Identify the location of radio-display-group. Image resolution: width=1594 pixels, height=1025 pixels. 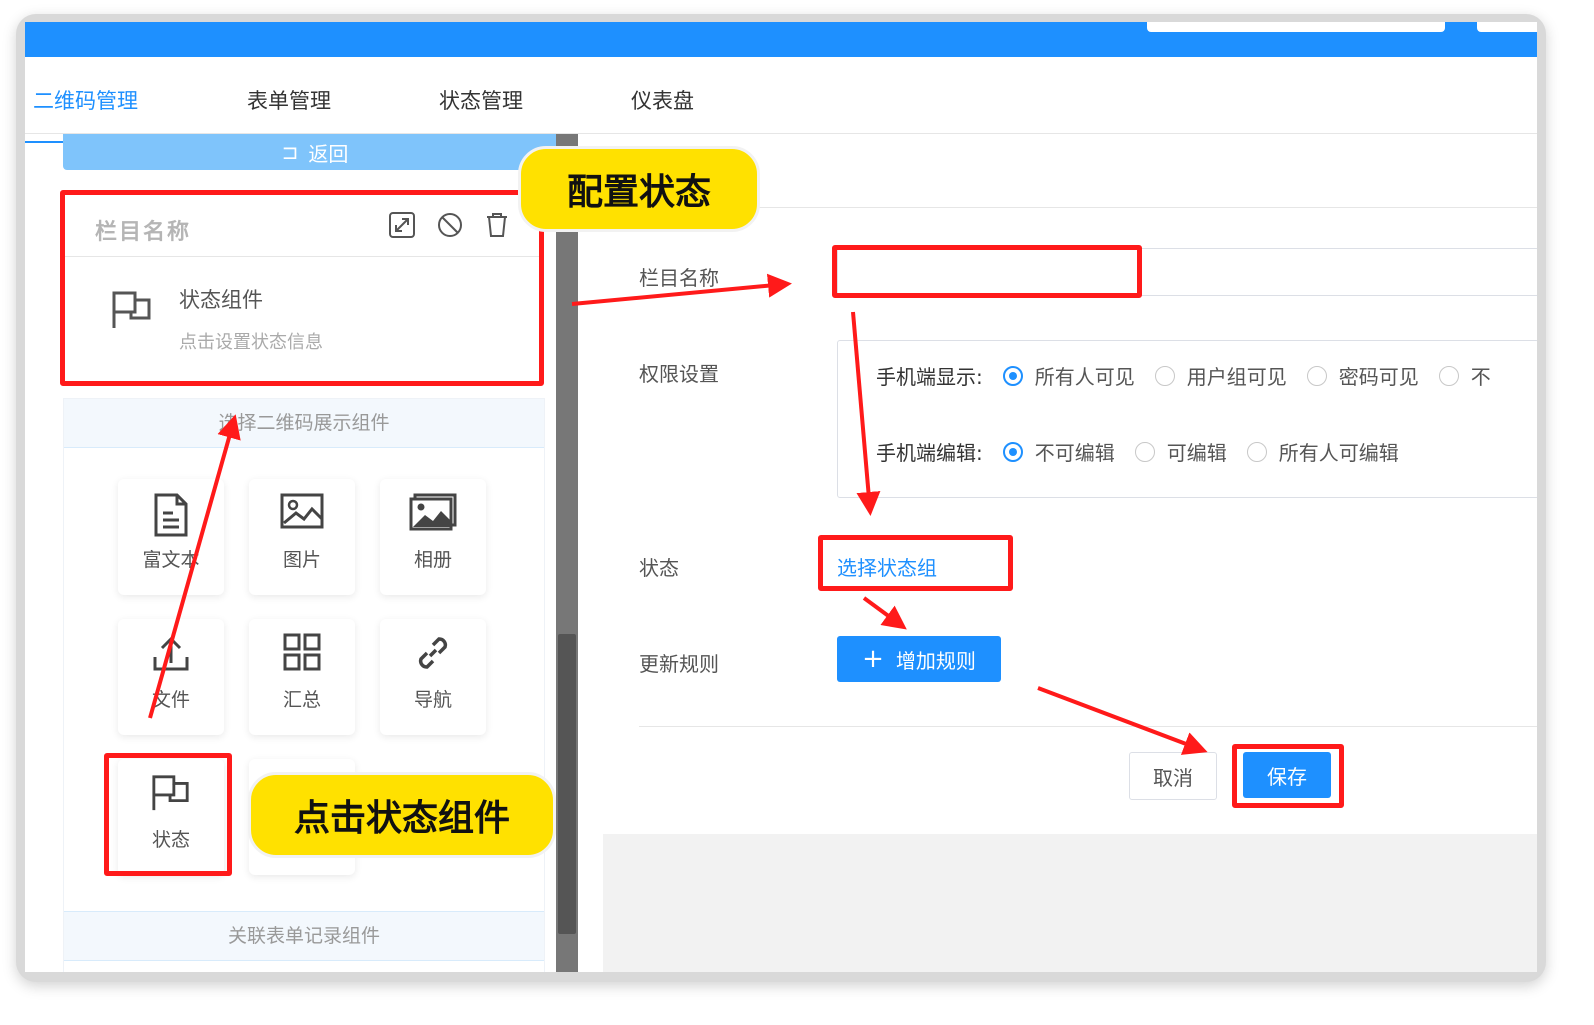
(1164, 375).